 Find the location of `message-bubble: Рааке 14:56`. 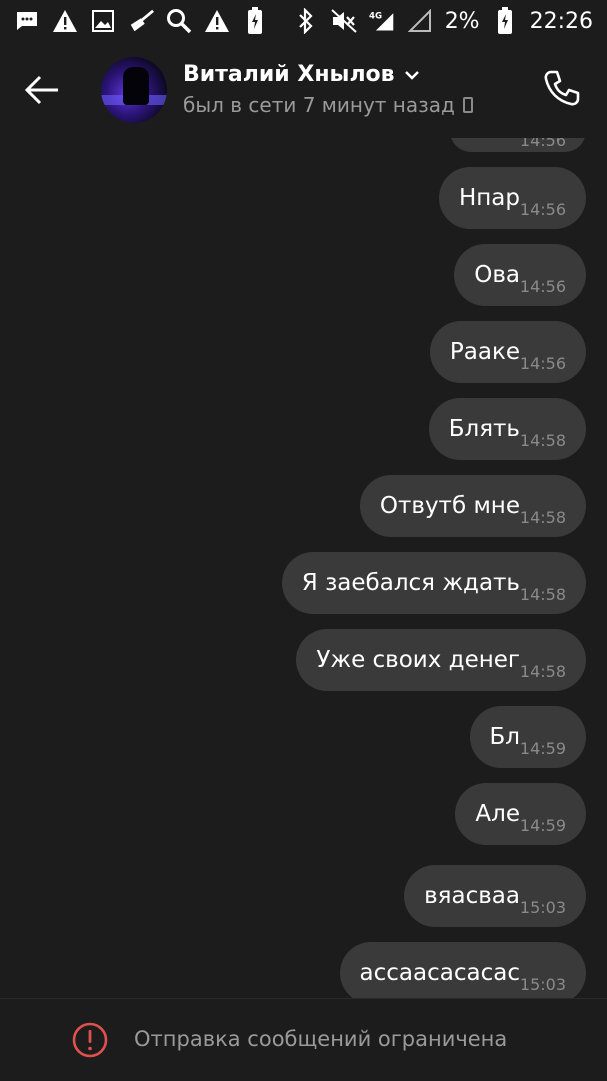

message-bubble: Рааке 14:56 is located at coordinates (507, 352).